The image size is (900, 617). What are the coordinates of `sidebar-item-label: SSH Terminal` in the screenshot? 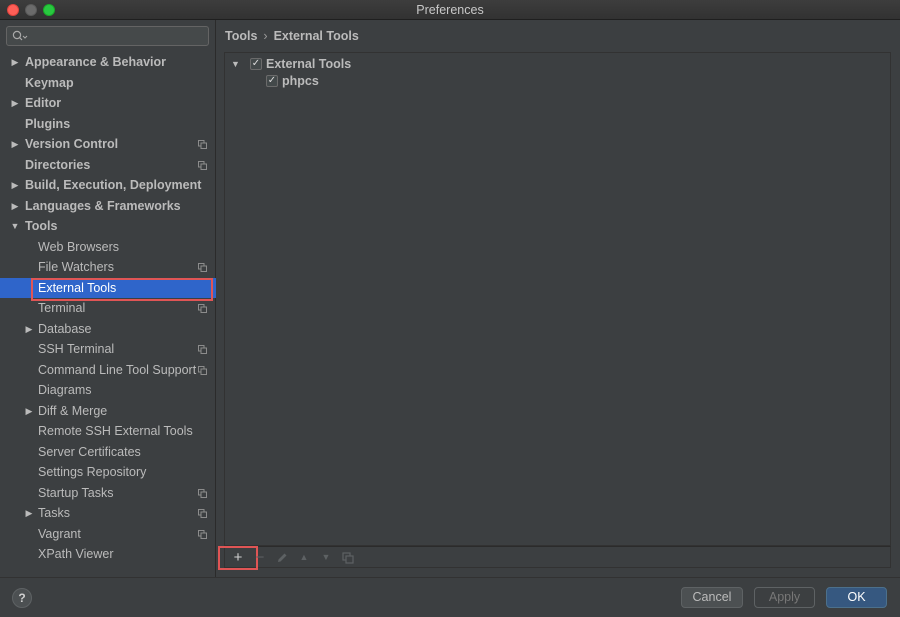 It's located at (76, 349).